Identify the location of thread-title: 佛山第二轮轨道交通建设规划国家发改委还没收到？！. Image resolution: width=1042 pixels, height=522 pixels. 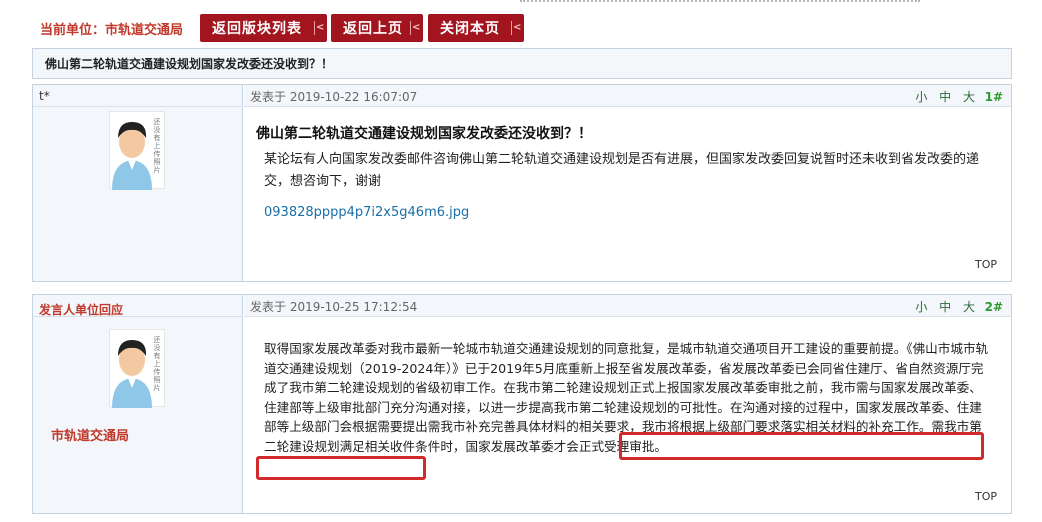
(522, 63).